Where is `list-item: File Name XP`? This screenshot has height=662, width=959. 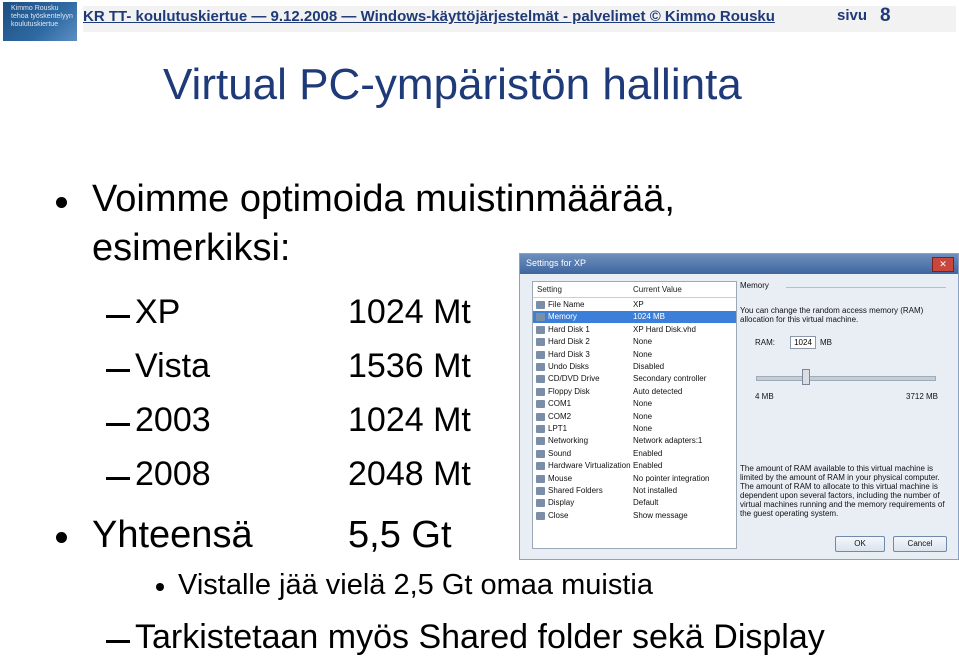
list-item: File Name XP is located at coordinates (634, 305).